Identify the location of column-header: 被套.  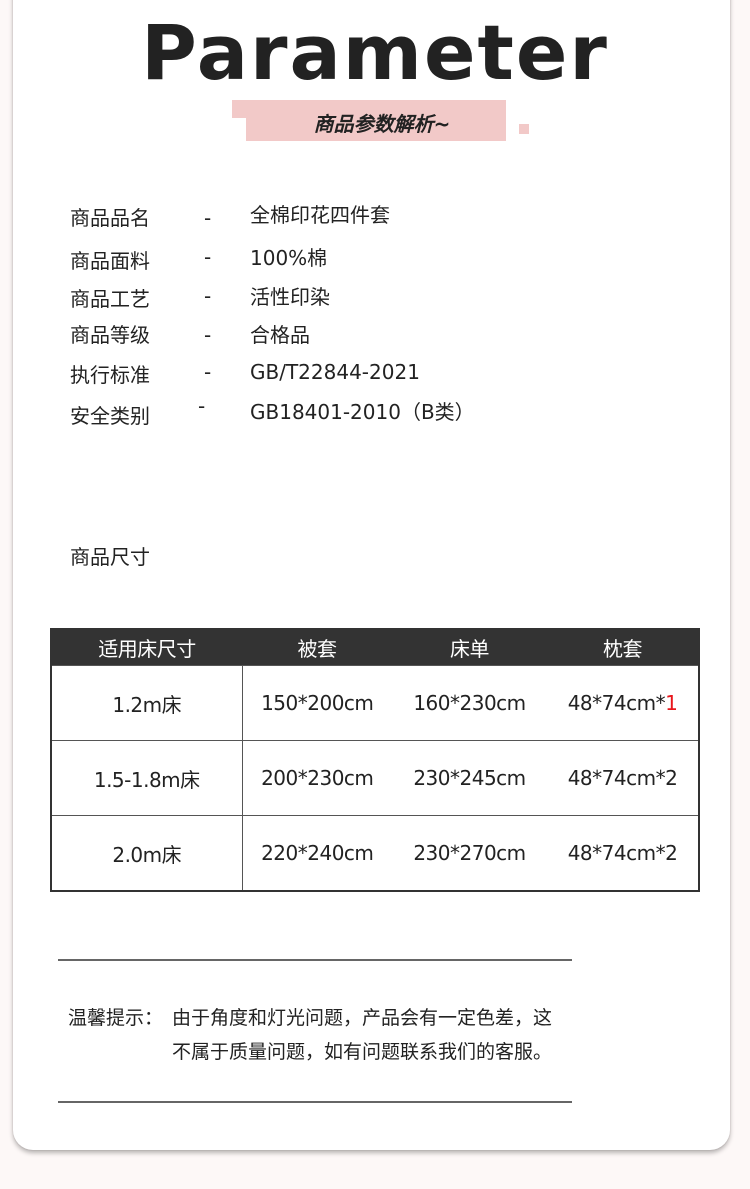
(317, 647).